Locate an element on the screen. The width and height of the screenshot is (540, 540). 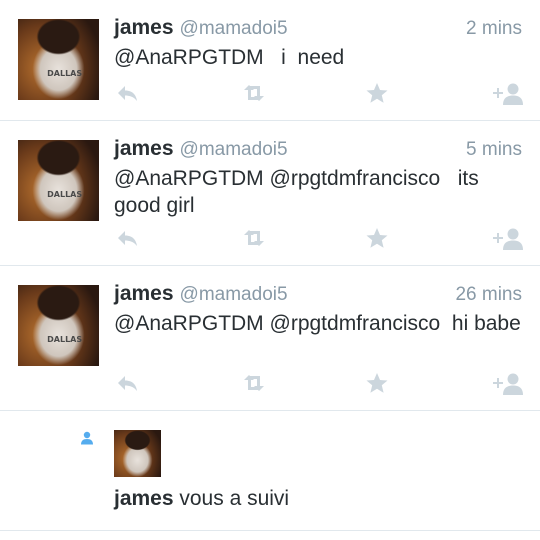
person-icon is located at coordinates (87, 440).